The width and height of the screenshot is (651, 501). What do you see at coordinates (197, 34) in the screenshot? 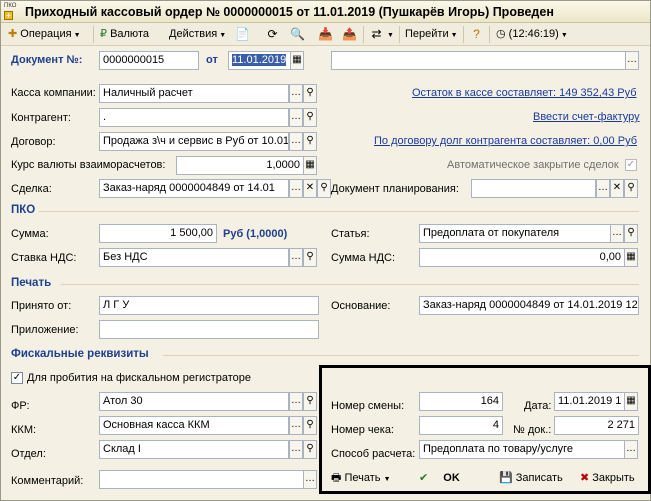
I see `actions-menu: Действия ▼` at bounding box center [197, 34].